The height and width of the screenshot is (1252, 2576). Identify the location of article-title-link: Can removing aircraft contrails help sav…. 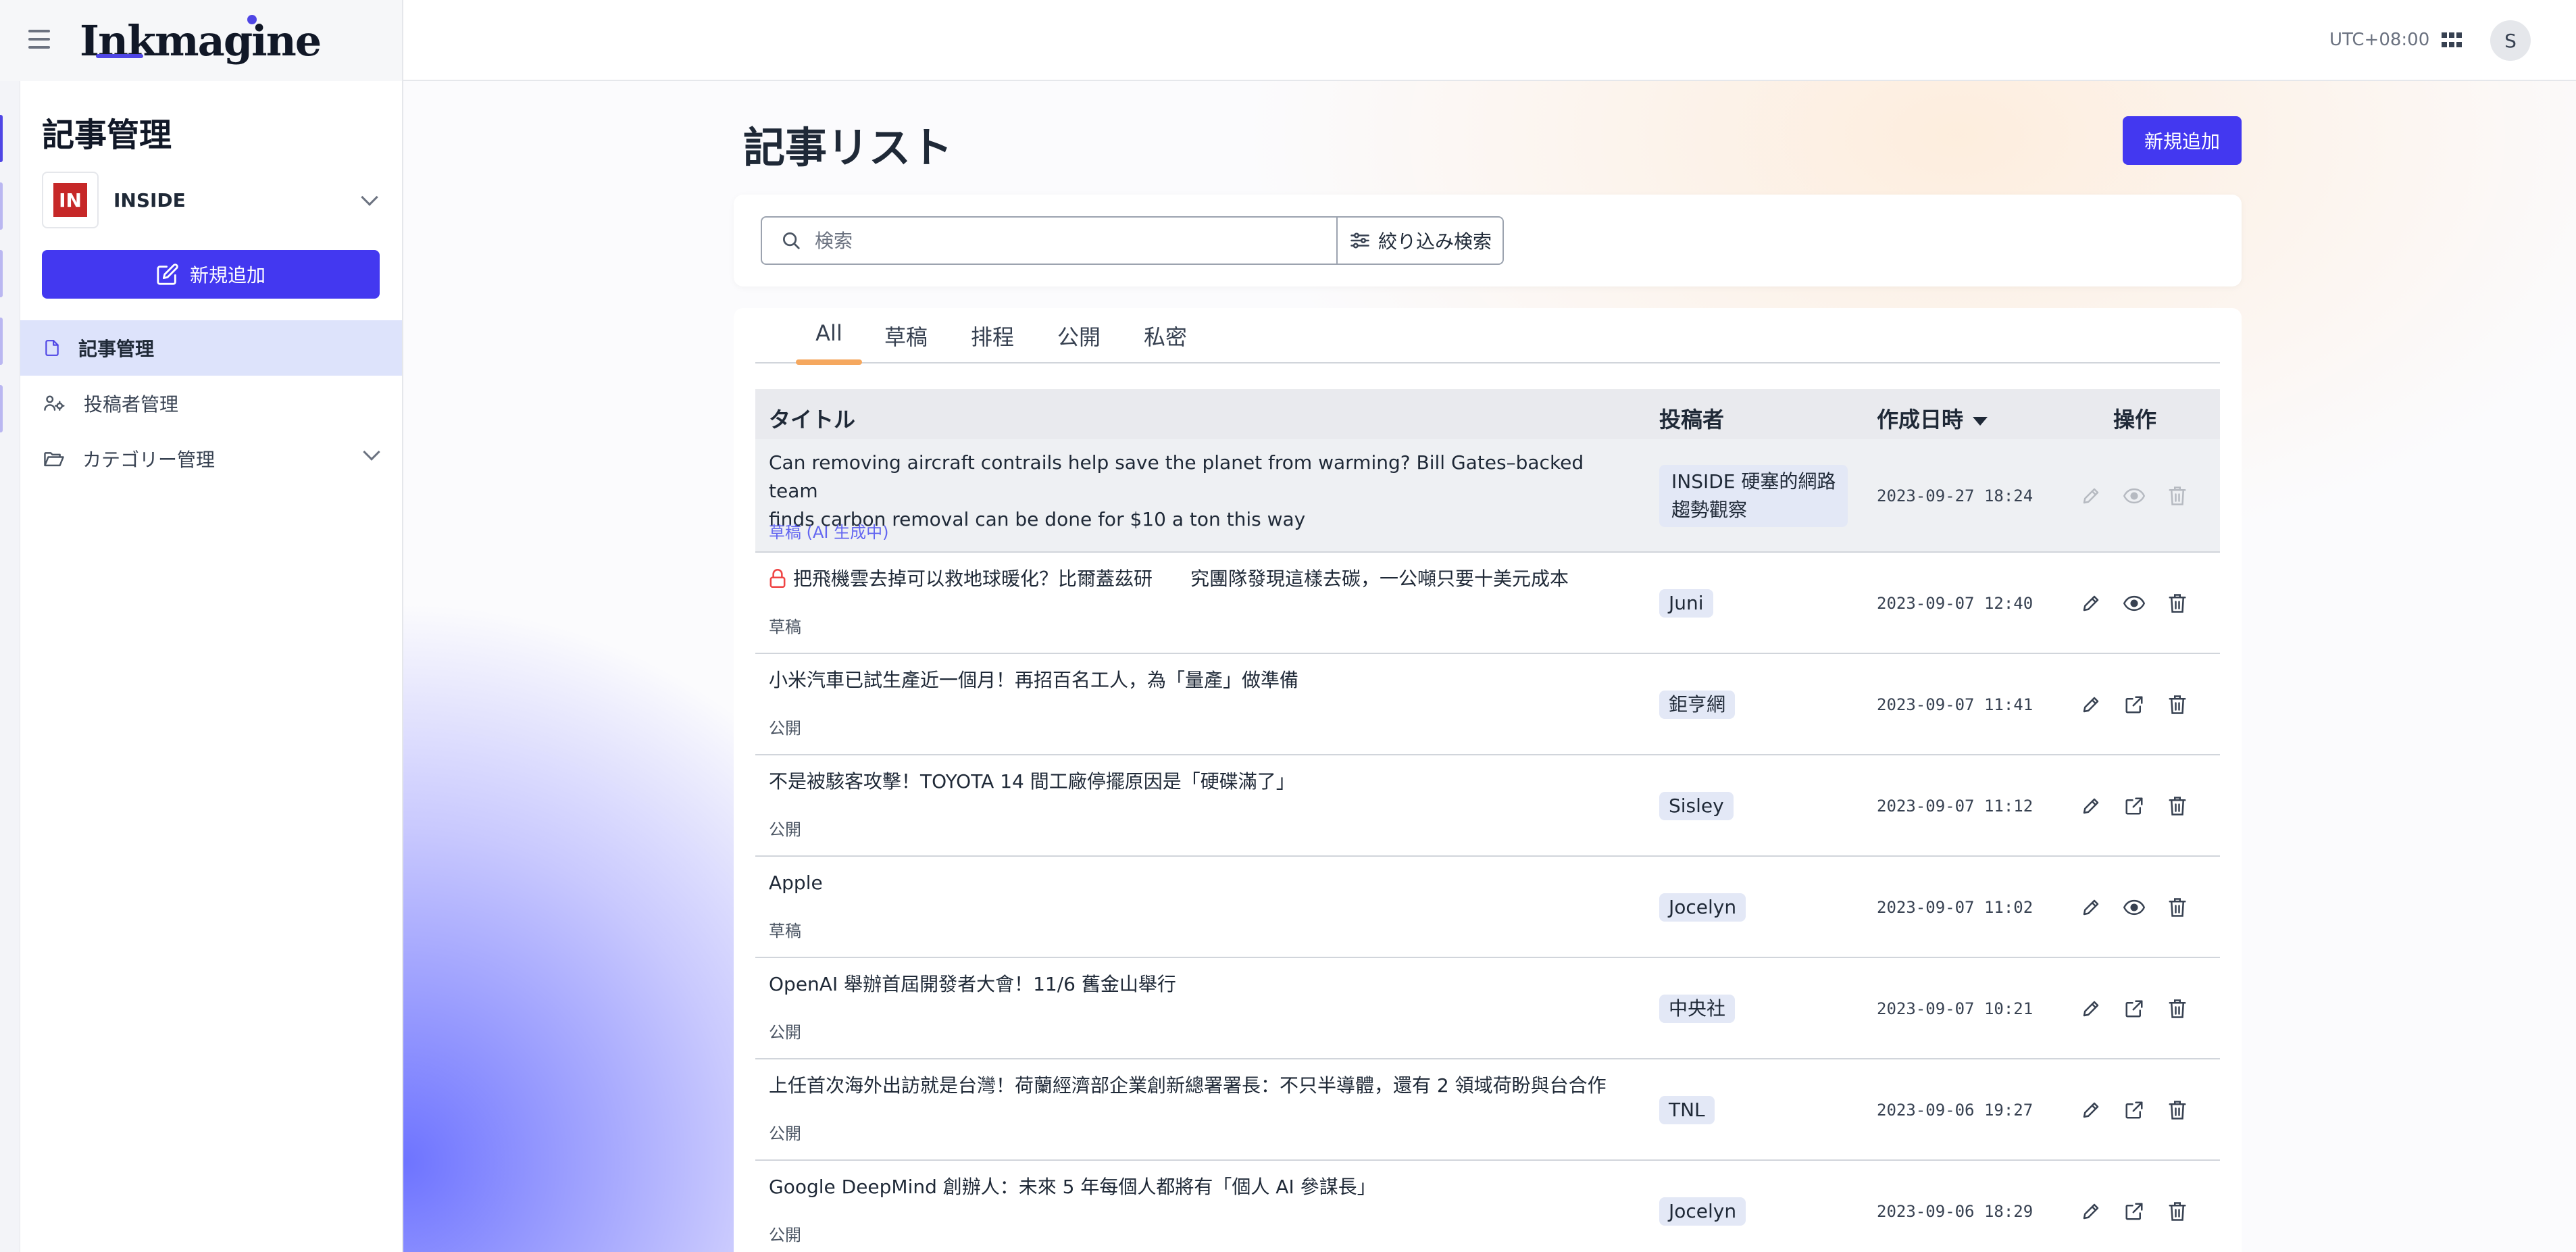
(1194, 492).